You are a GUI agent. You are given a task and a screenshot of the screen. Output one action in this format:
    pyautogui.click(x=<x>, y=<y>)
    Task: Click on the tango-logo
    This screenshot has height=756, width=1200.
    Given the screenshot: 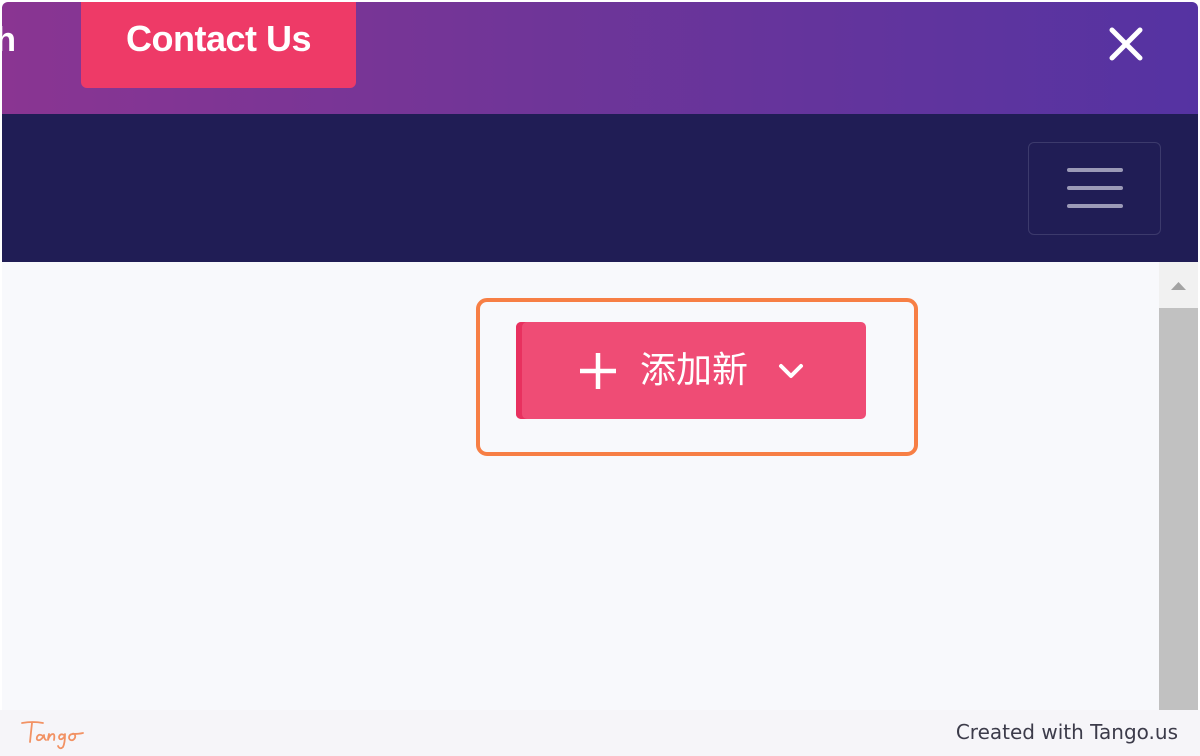 What is the action you would take?
    pyautogui.click(x=52, y=735)
    